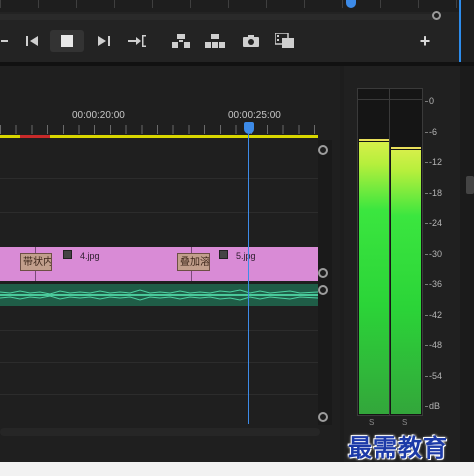 This screenshot has width=474, height=476. Describe the element at coordinates (436, 314) in the screenshot. I see `db-scale-label: -42` at that location.